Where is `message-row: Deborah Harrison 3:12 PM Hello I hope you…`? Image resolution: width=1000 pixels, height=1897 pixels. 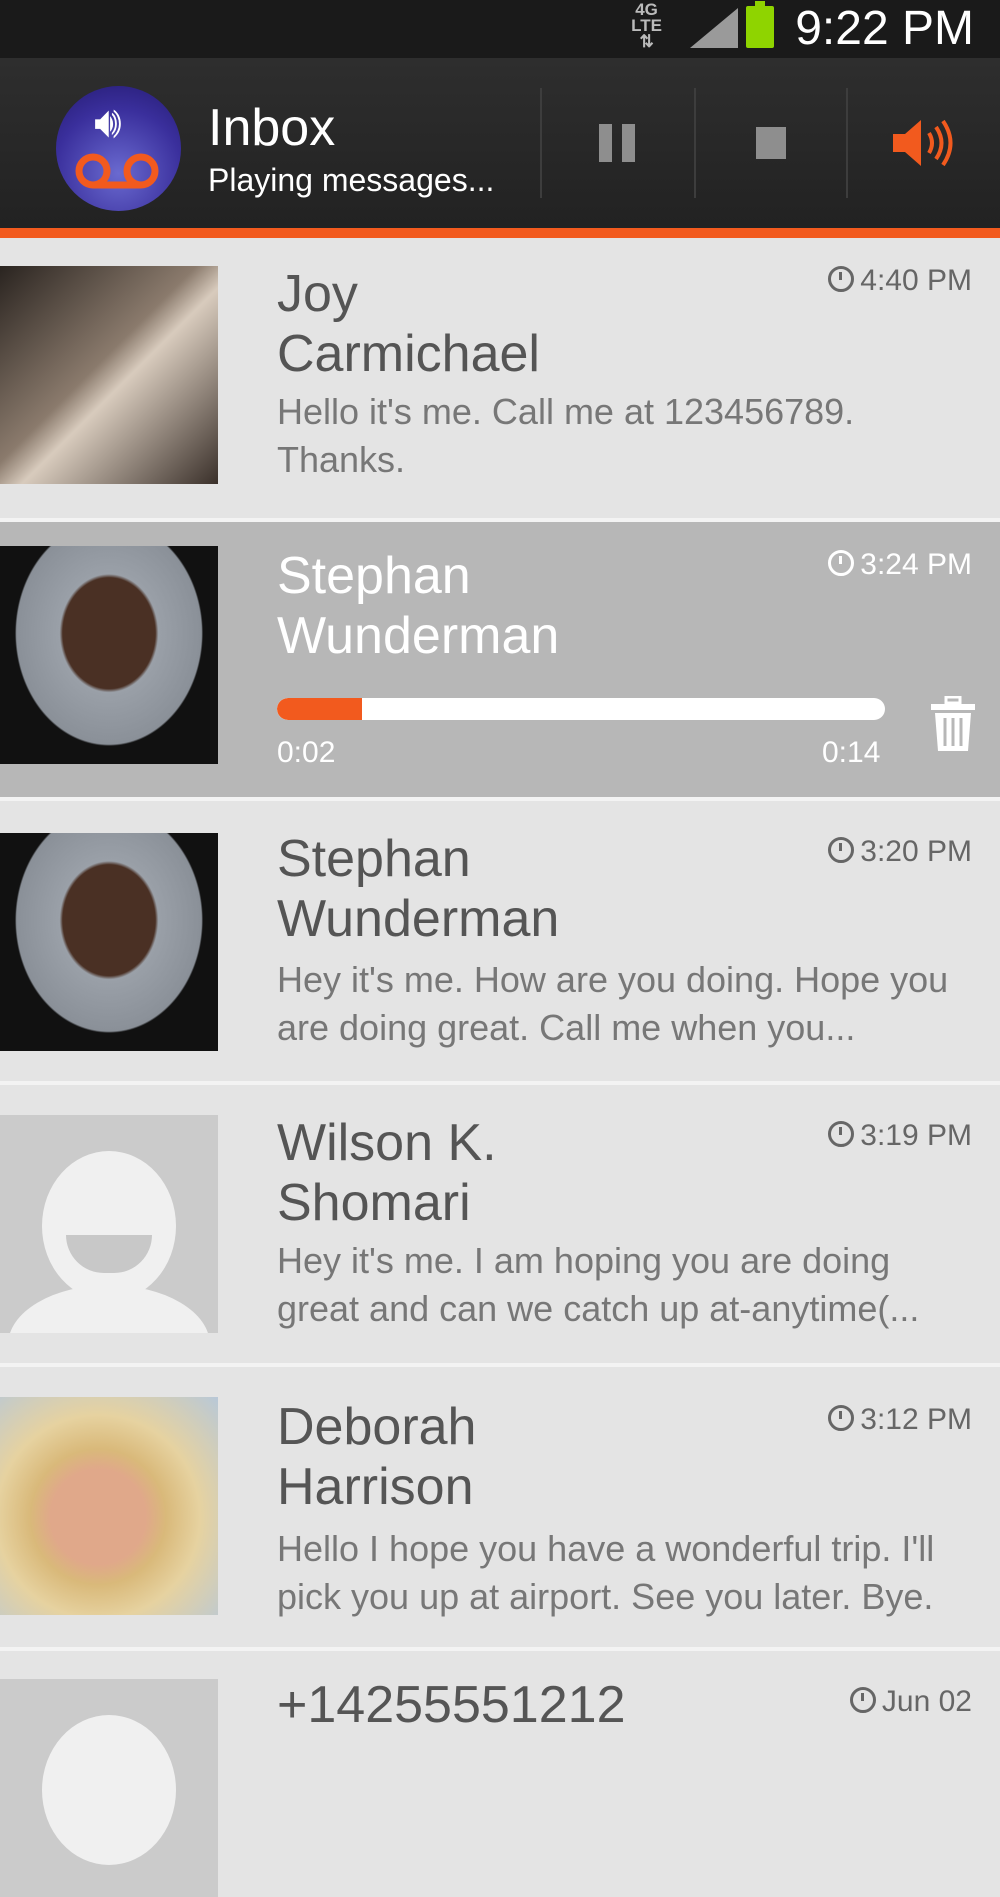 message-row: Deborah Harrison 3:12 PM Hello I hope you… is located at coordinates (500, 1509).